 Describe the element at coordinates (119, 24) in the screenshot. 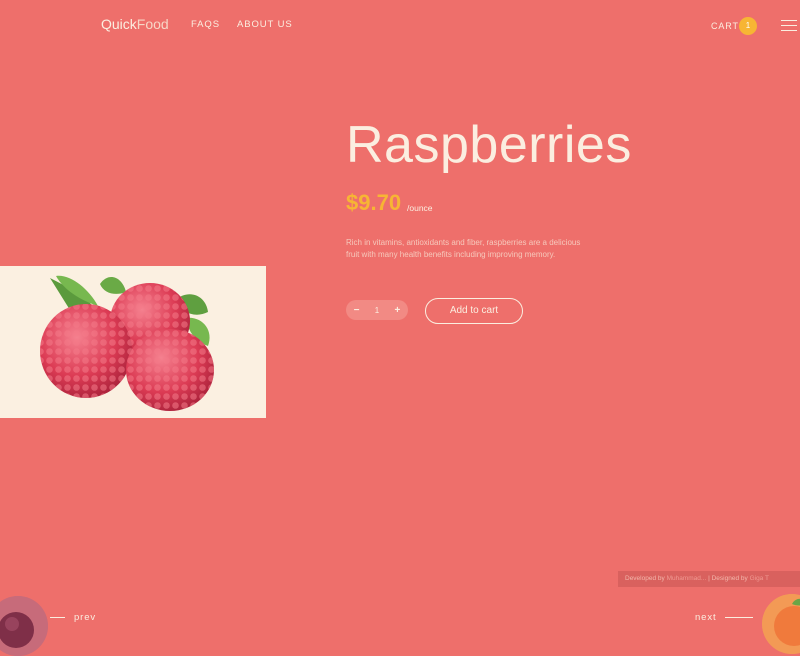

I see `logo-quick: Quick` at that location.